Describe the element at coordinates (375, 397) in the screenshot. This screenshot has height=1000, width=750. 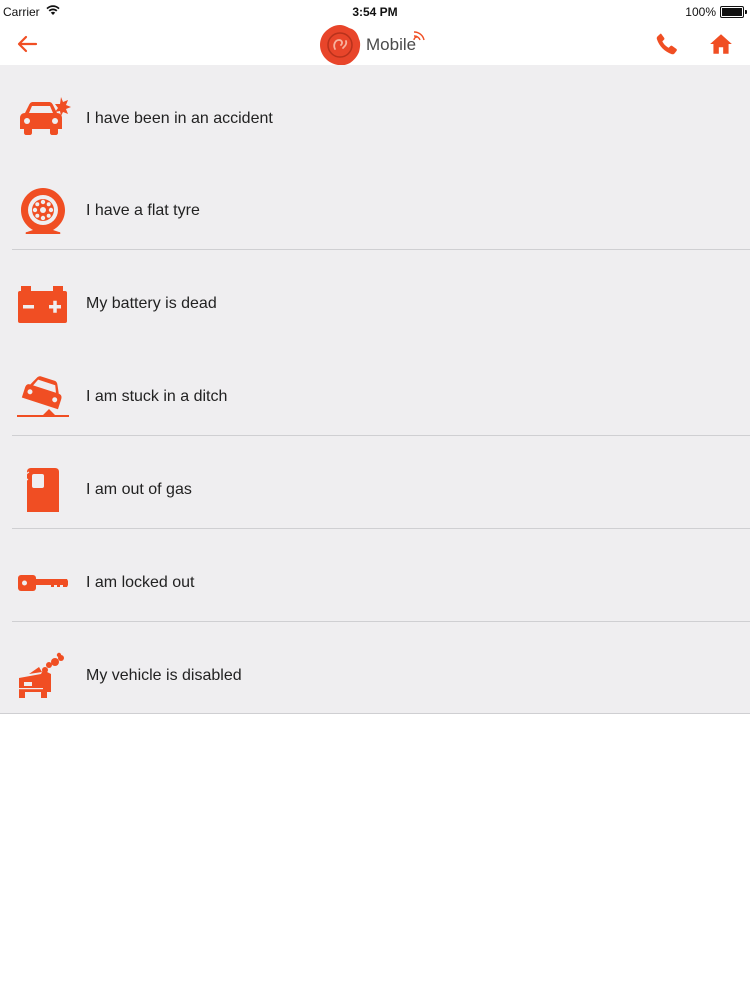
I see `option-ditch: I am stuck in a ditch` at that location.